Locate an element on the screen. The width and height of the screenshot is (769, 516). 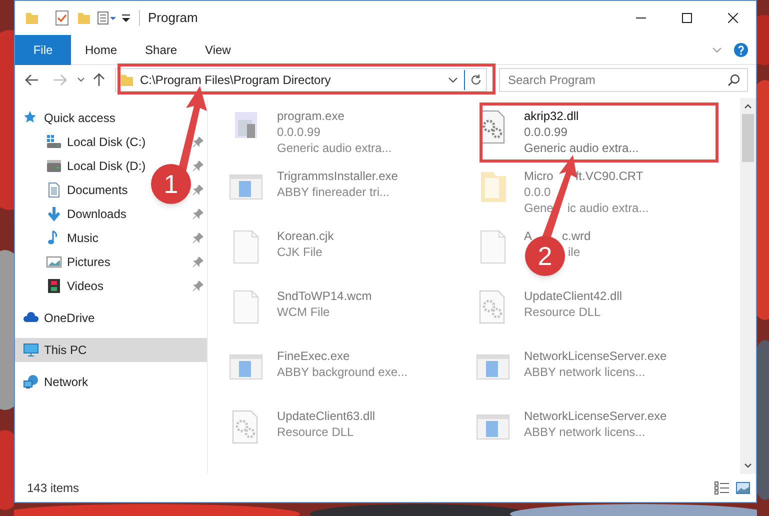
file-description: CJK File is located at coordinates (299, 252).